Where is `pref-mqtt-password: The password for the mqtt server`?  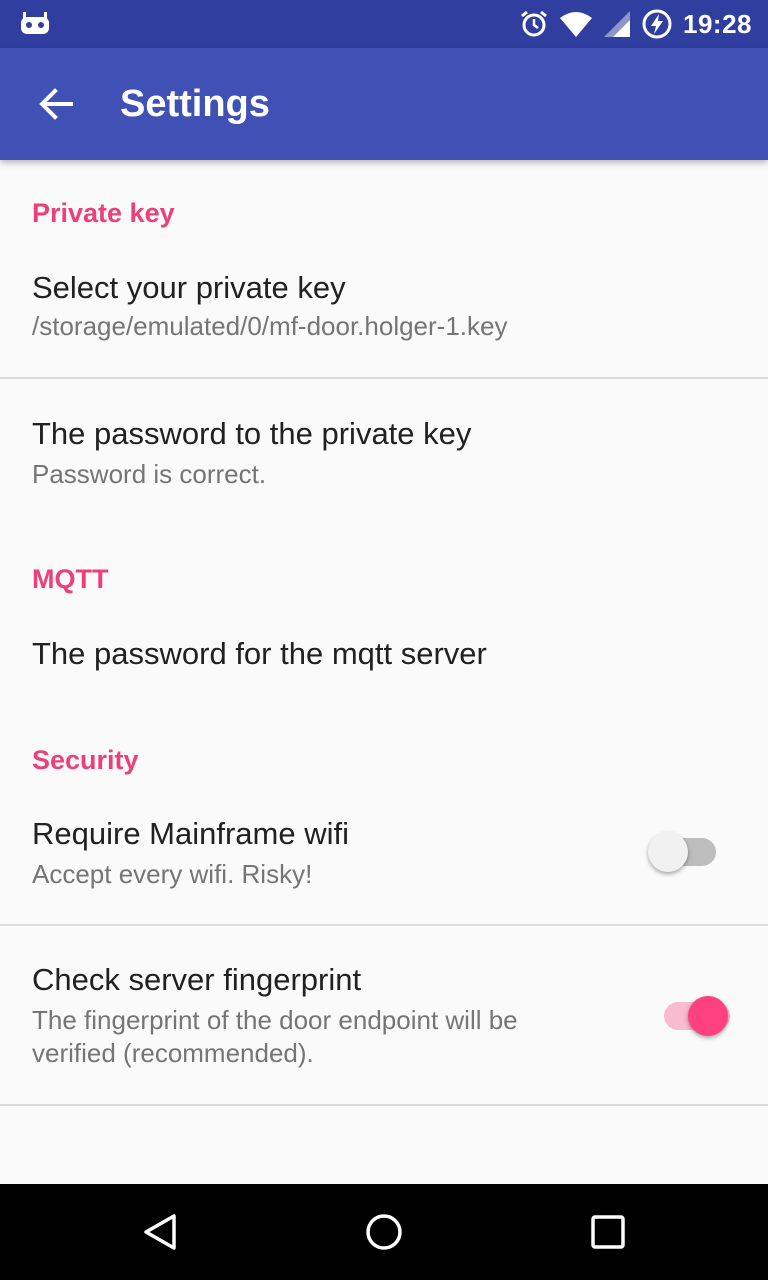
pref-mqtt-password: The password for the mqtt server is located at coordinates (384, 656).